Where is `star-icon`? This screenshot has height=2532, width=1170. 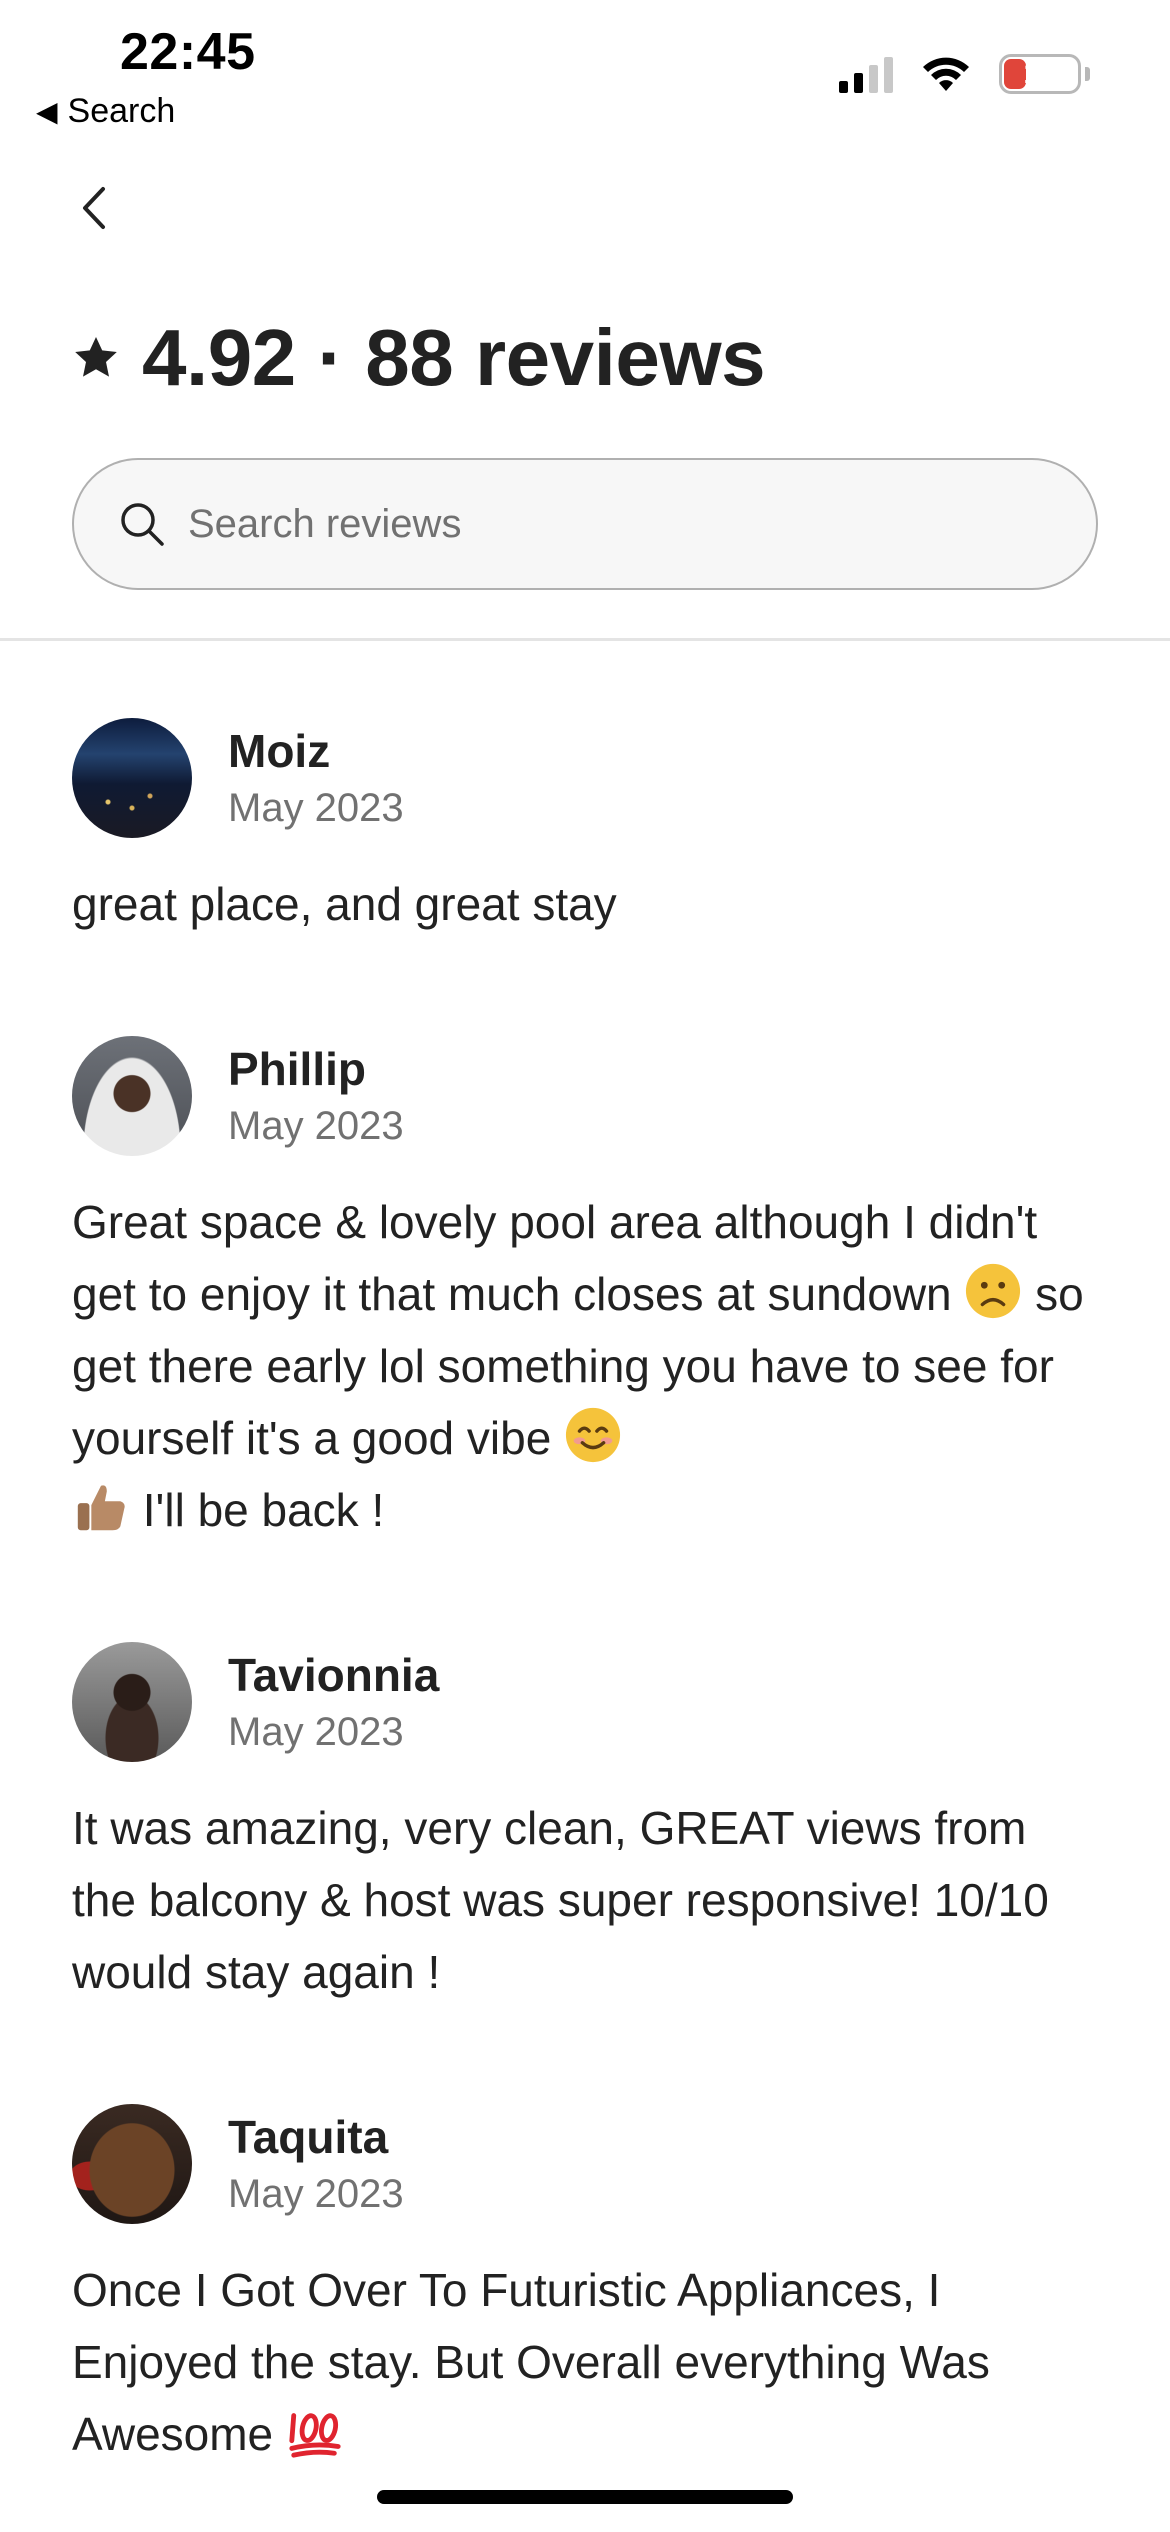
star-icon is located at coordinates (96, 357).